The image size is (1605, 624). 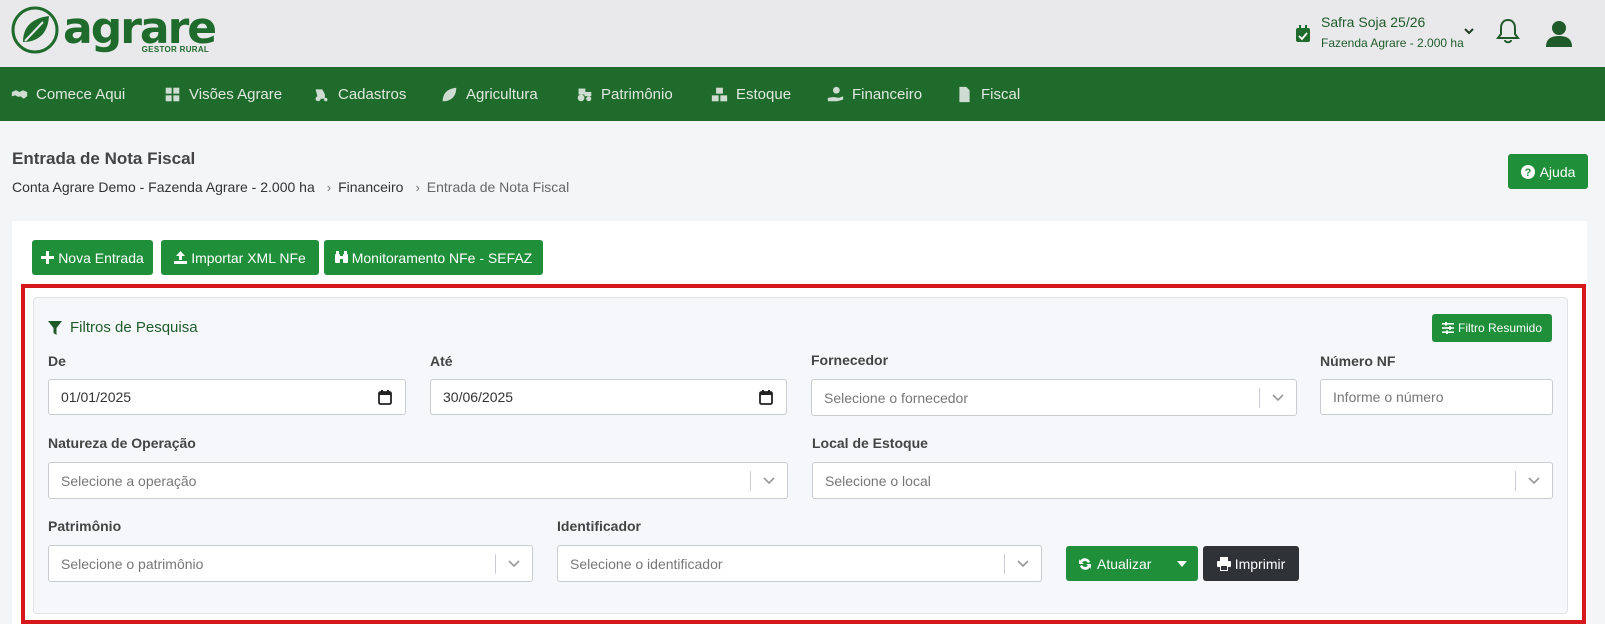 What do you see at coordinates (1508, 31) in the screenshot?
I see `bell-icon` at bounding box center [1508, 31].